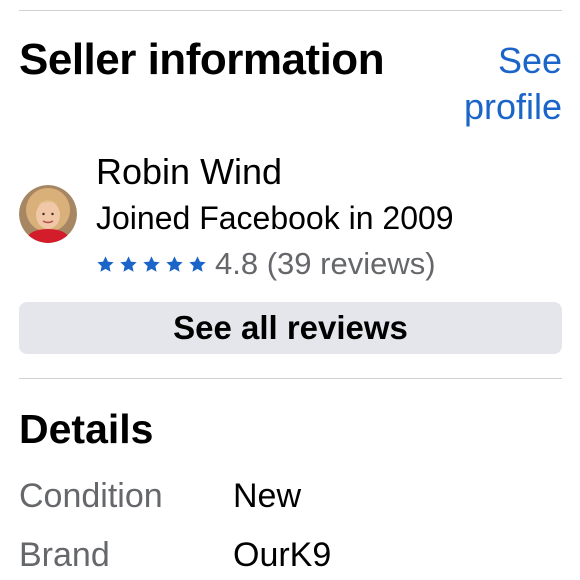 This screenshot has width=580, height=580. Describe the element at coordinates (202, 59) in the screenshot. I see `seller-info-heading: Seller information` at that location.